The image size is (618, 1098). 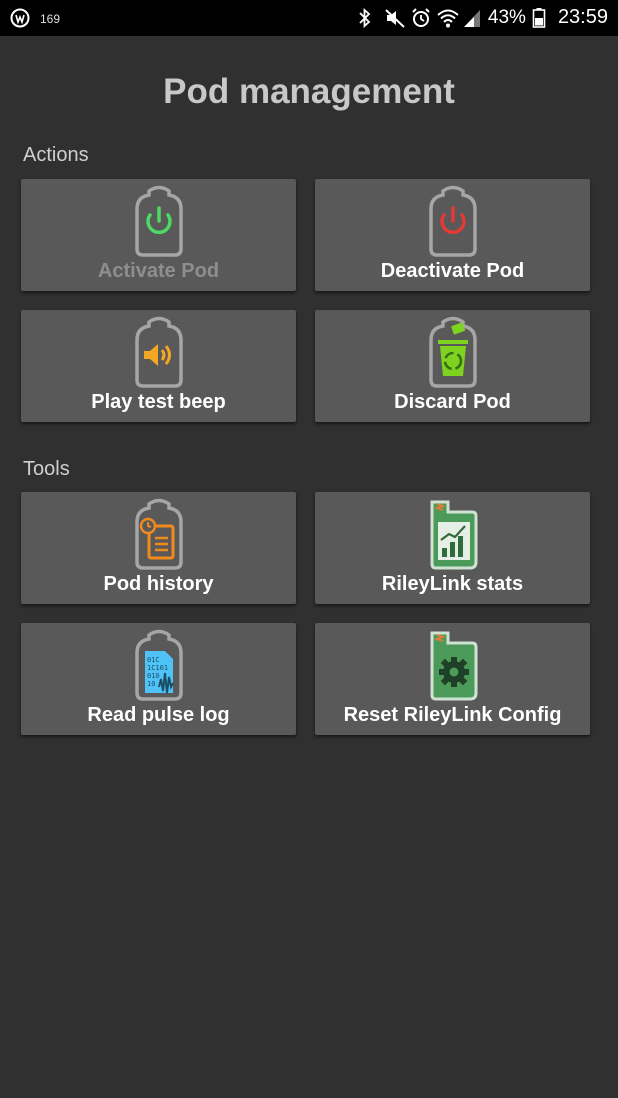 What do you see at coordinates (453, 665) in the screenshot?
I see `gear-reset-icon` at bounding box center [453, 665].